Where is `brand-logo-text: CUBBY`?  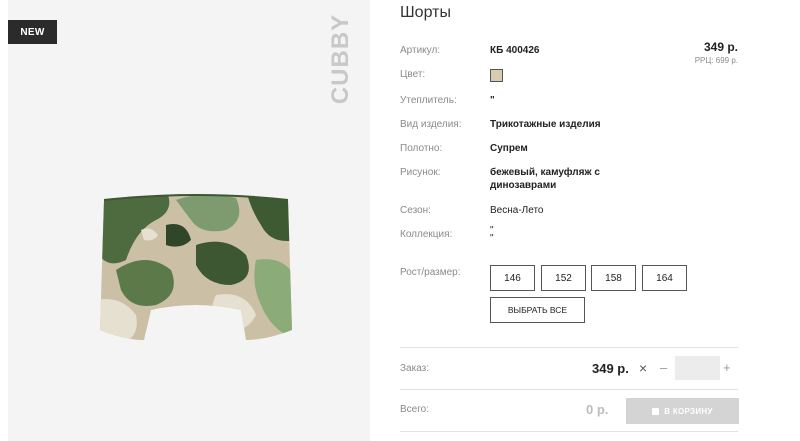 brand-logo-text: CUBBY is located at coordinates (340, 59).